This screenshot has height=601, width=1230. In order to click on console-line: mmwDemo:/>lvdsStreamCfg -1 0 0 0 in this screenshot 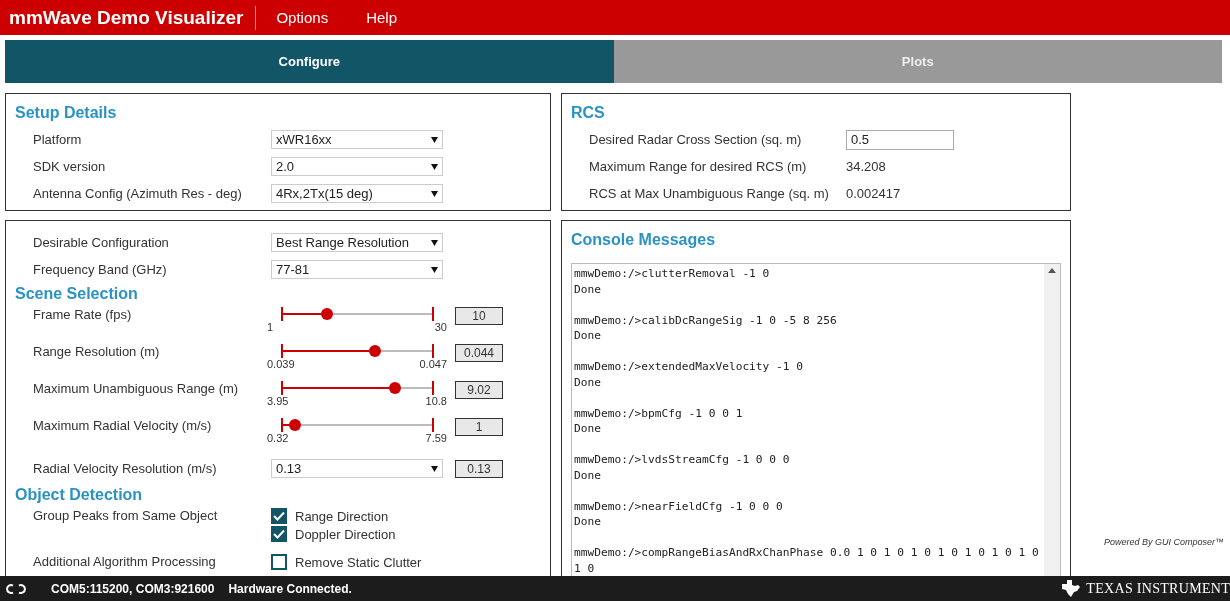, I will do `click(682, 460)`.